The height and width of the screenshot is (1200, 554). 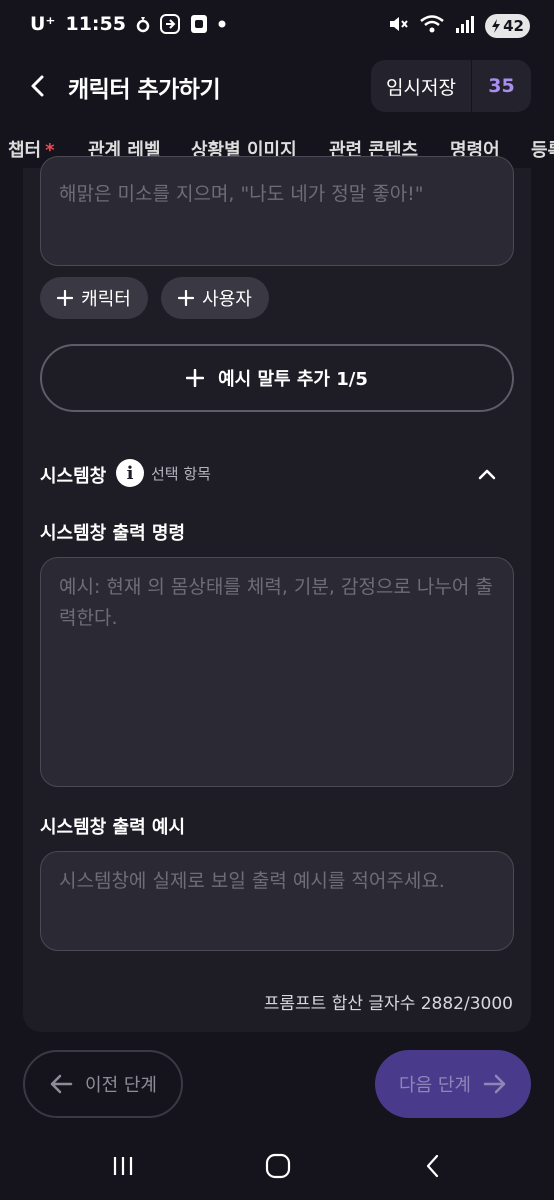 What do you see at coordinates (130, 473) in the screenshot?
I see `info-icon: i` at bounding box center [130, 473].